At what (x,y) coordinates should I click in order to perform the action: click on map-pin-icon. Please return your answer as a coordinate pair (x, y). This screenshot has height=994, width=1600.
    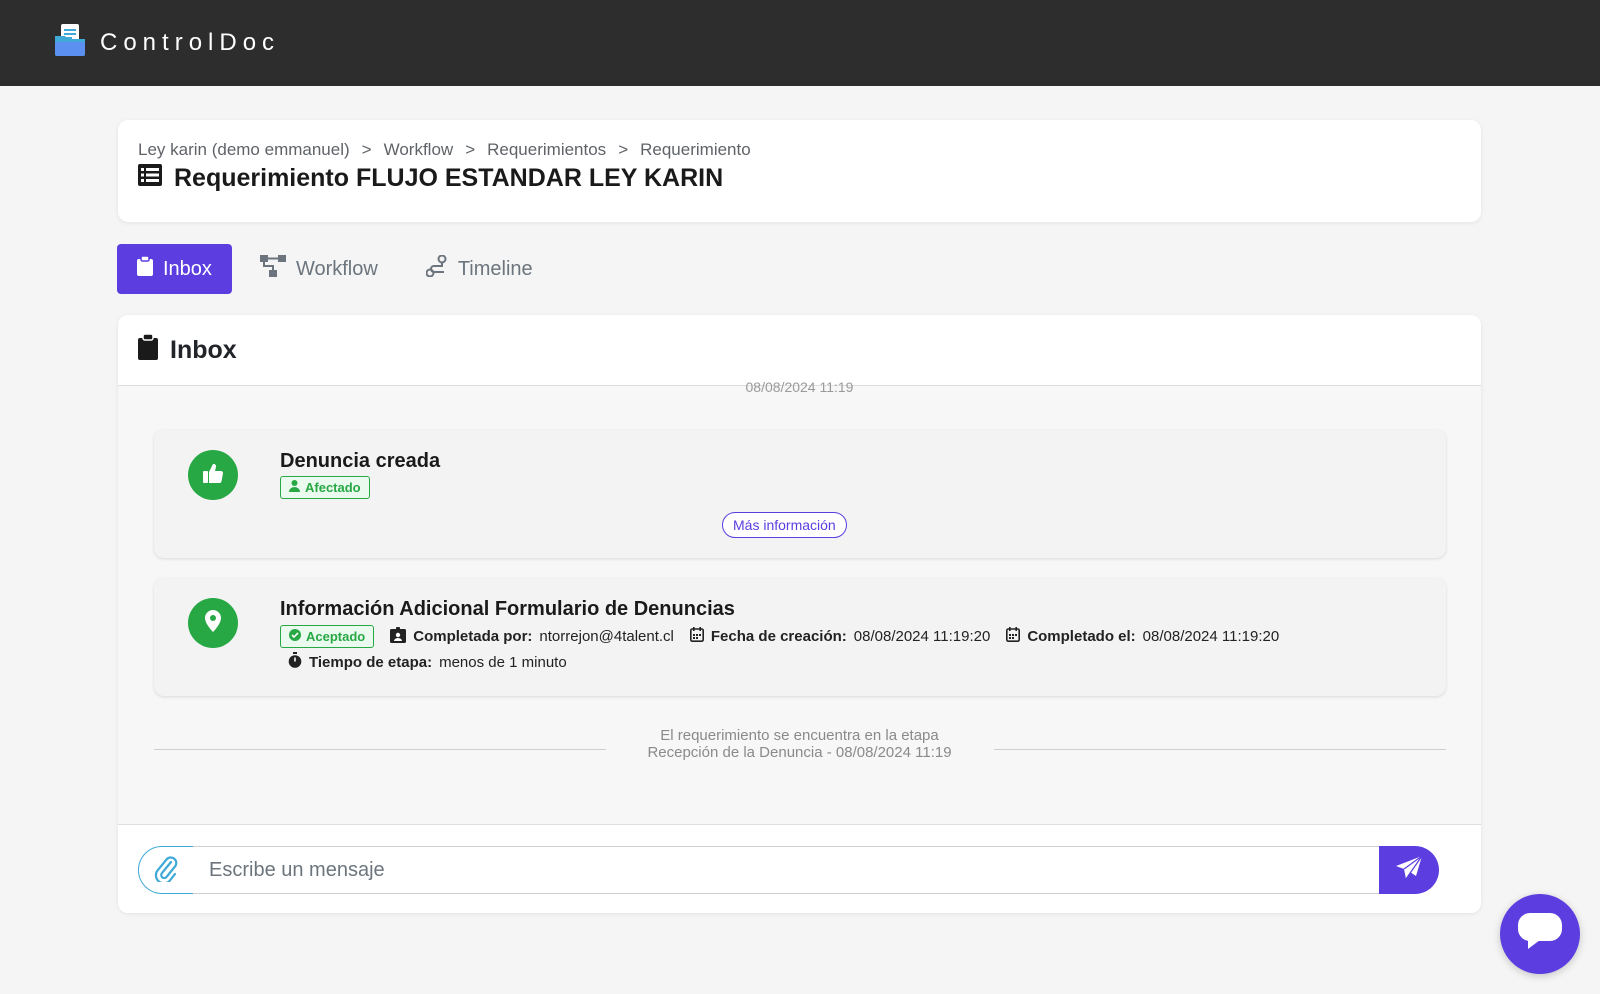
    Looking at the image, I should click on (213, 623).